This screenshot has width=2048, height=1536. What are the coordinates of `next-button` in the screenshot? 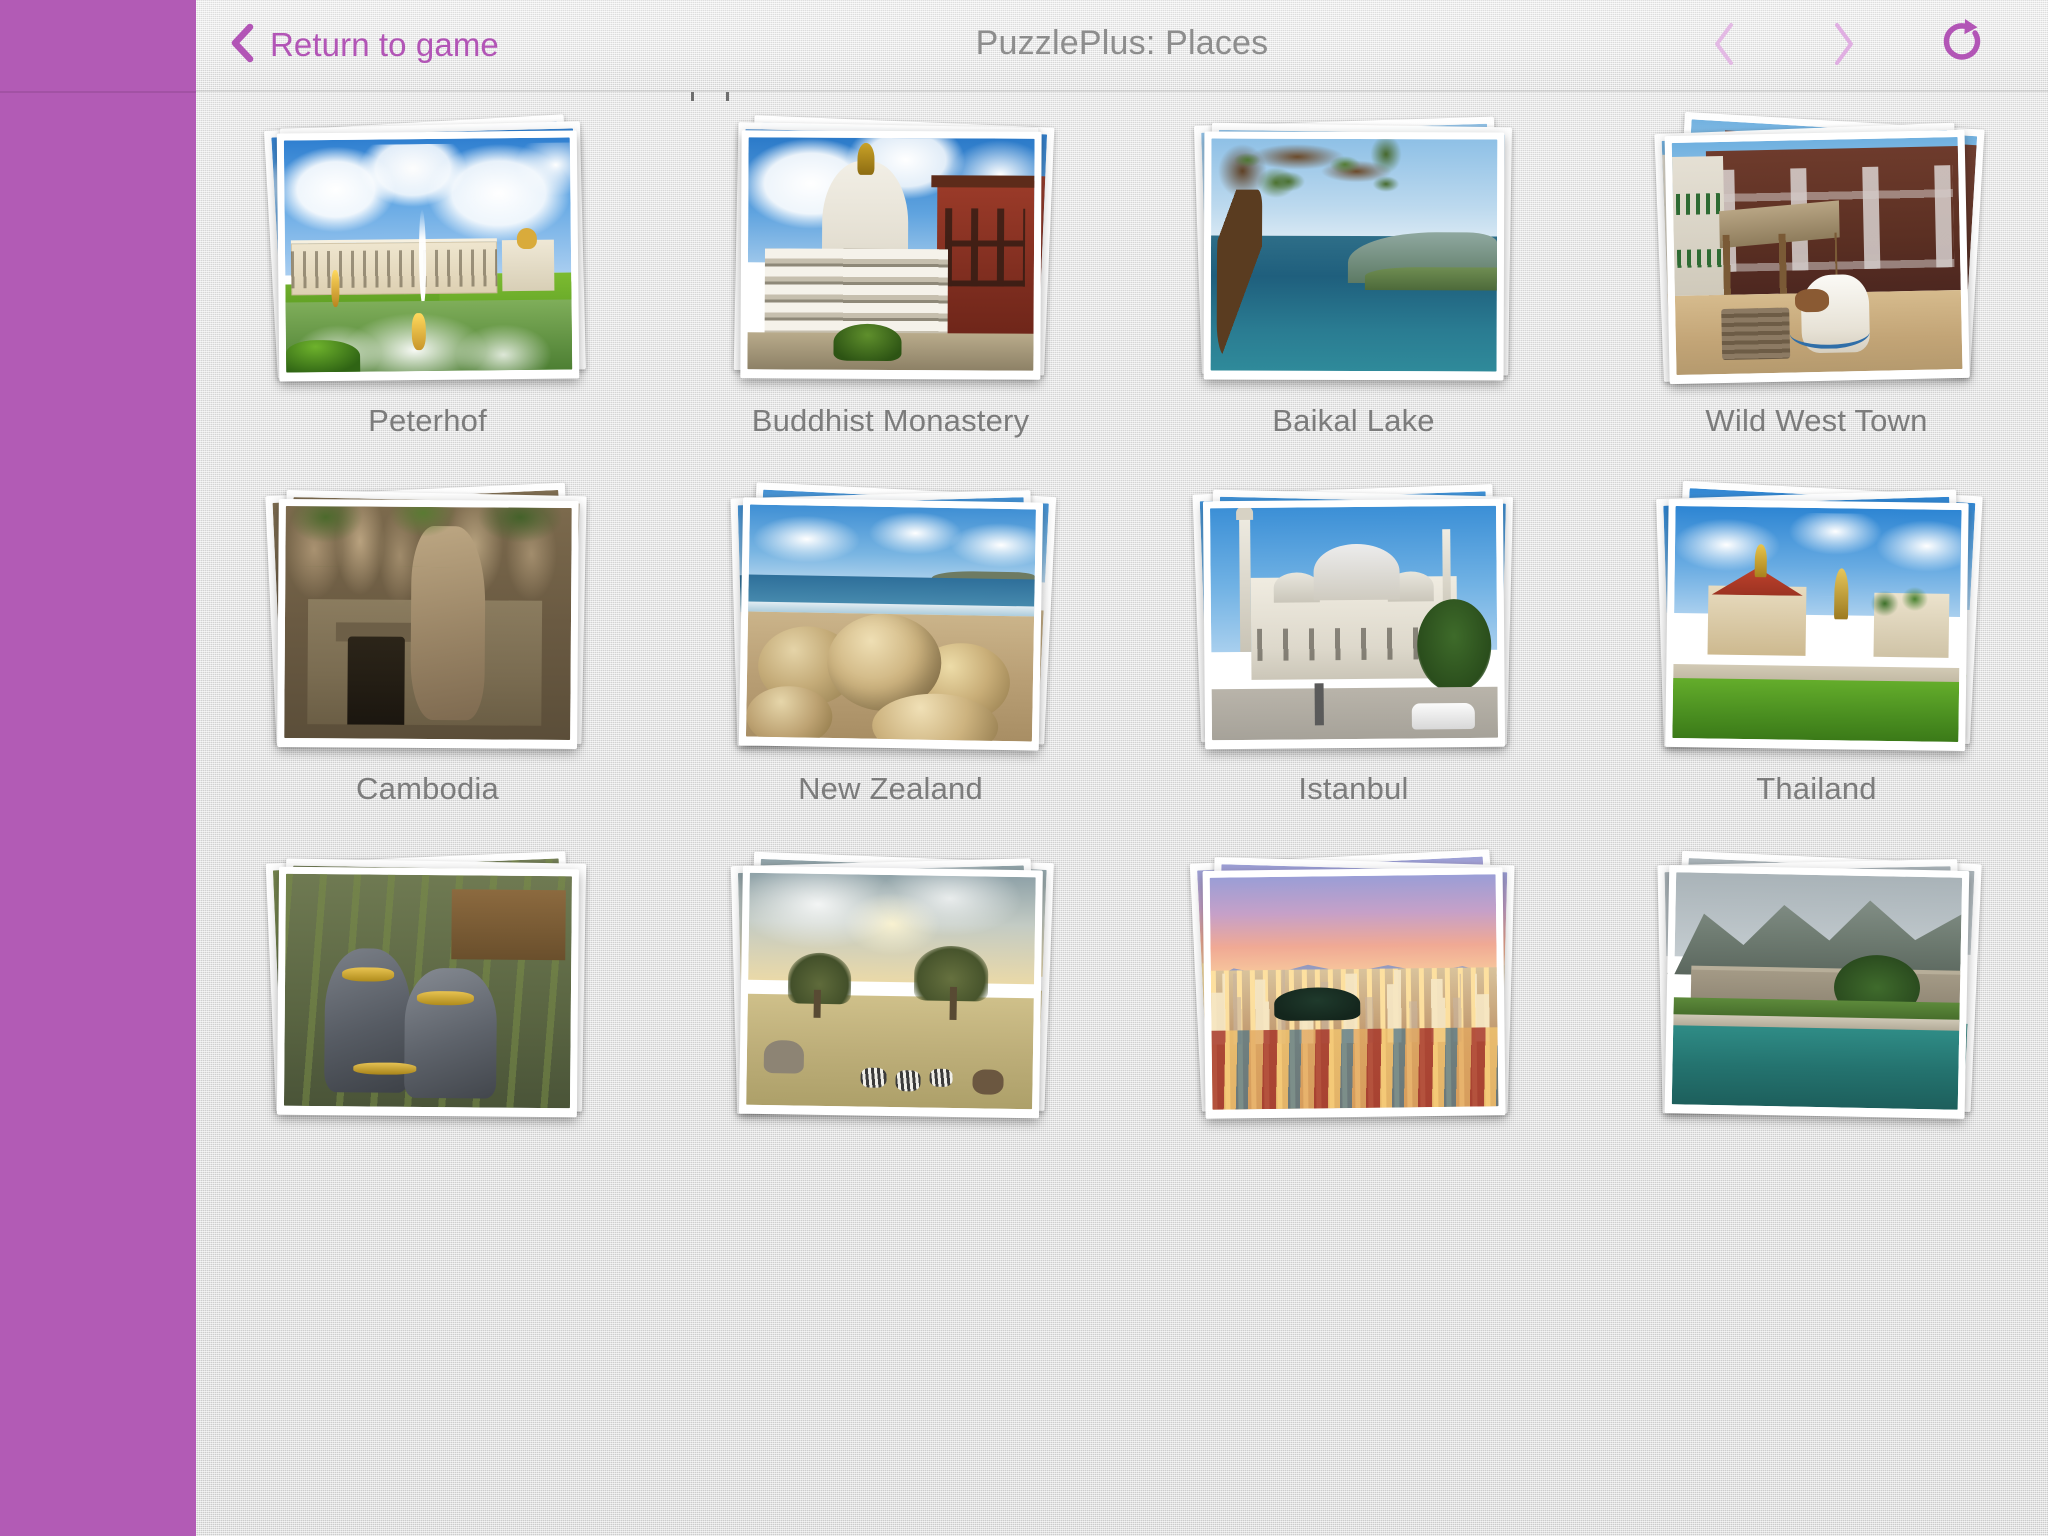 It's located at (1844, 46).